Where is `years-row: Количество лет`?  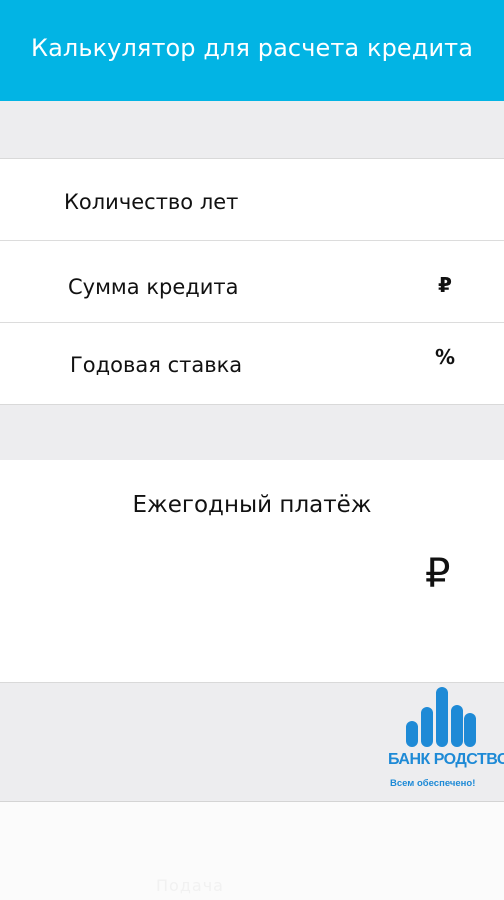
years-row: Количество лет is located at coordinates (252, 200).